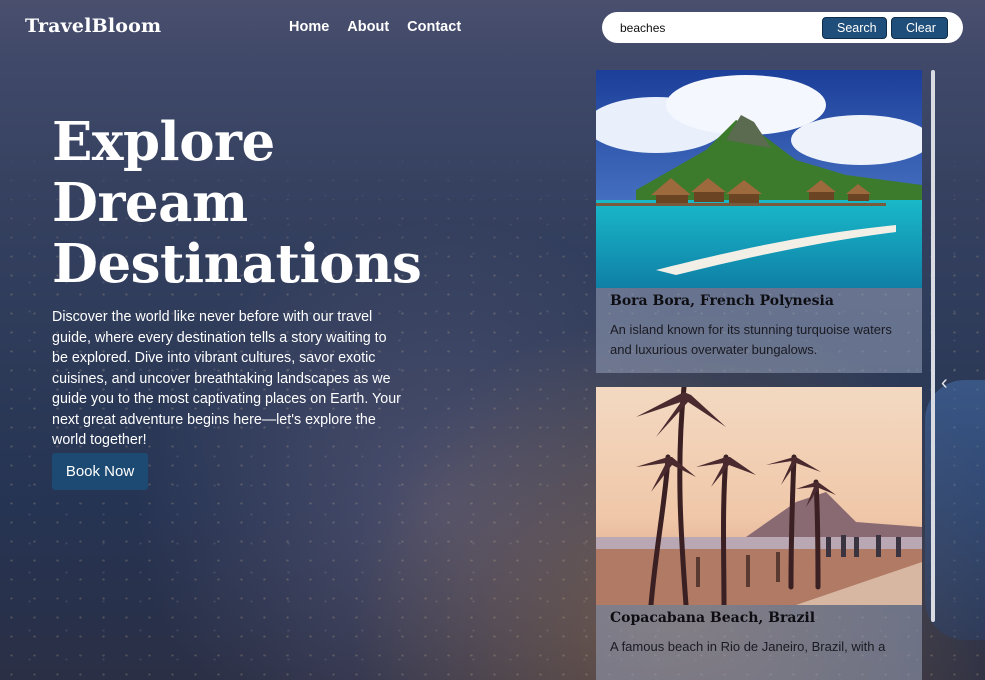 The width and height of the screenshot is (985, 680). Describe the element at coordinates (933, 346) in the screenshot. I see `results-scrollbar` at that location.